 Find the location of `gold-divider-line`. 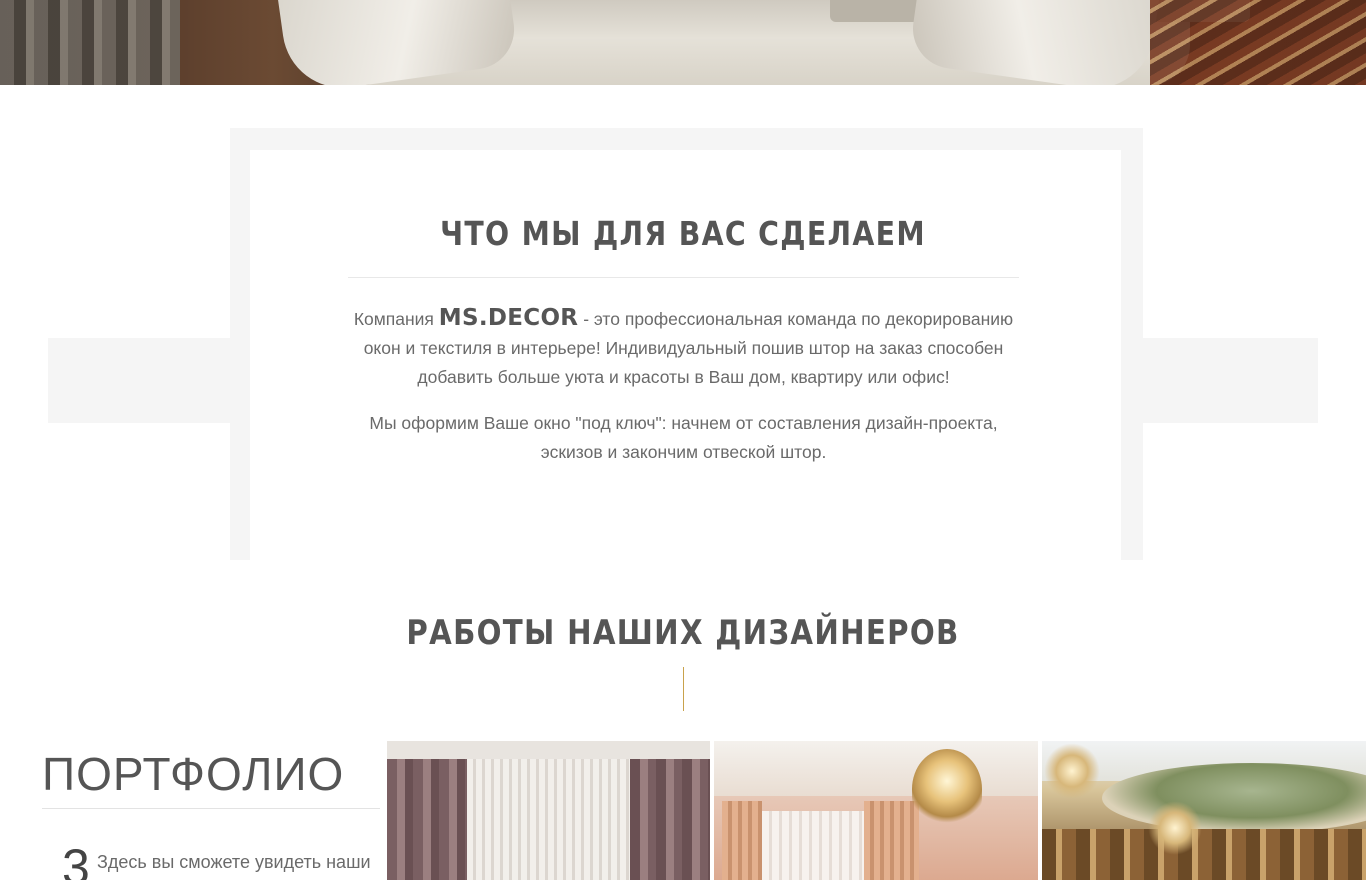

gold-divider-line is located at coordinates (683, 689).